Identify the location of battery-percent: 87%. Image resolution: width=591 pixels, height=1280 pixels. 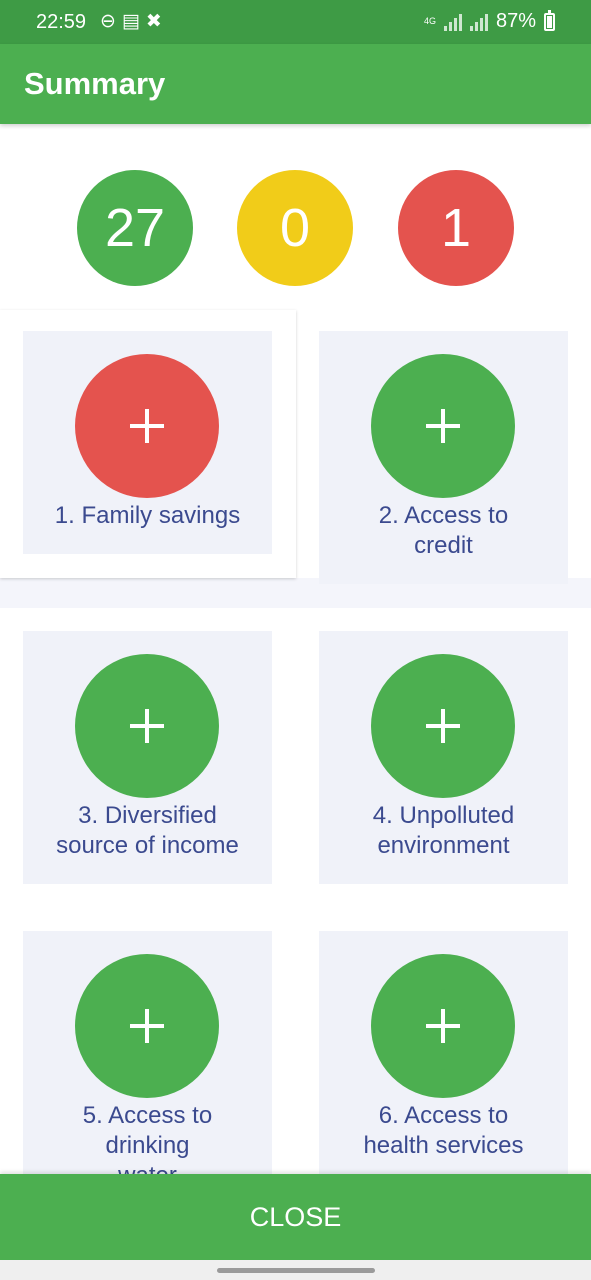
(515, 21).